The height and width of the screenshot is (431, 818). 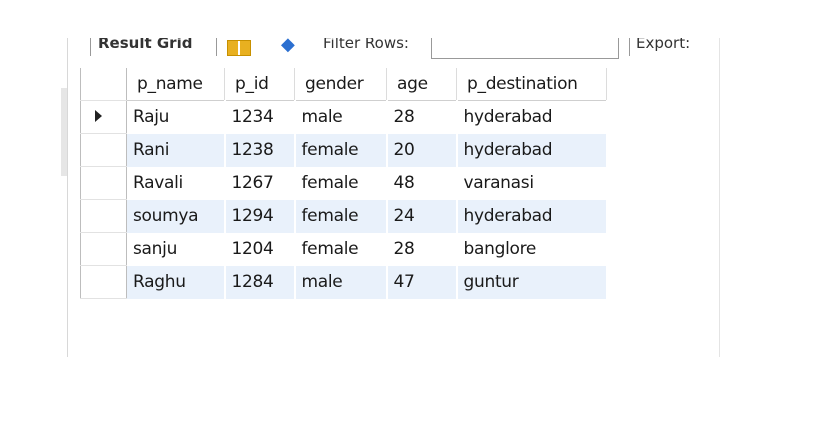 I want to click on cell-p_destination: varanasi, so click(x=532, y=183).